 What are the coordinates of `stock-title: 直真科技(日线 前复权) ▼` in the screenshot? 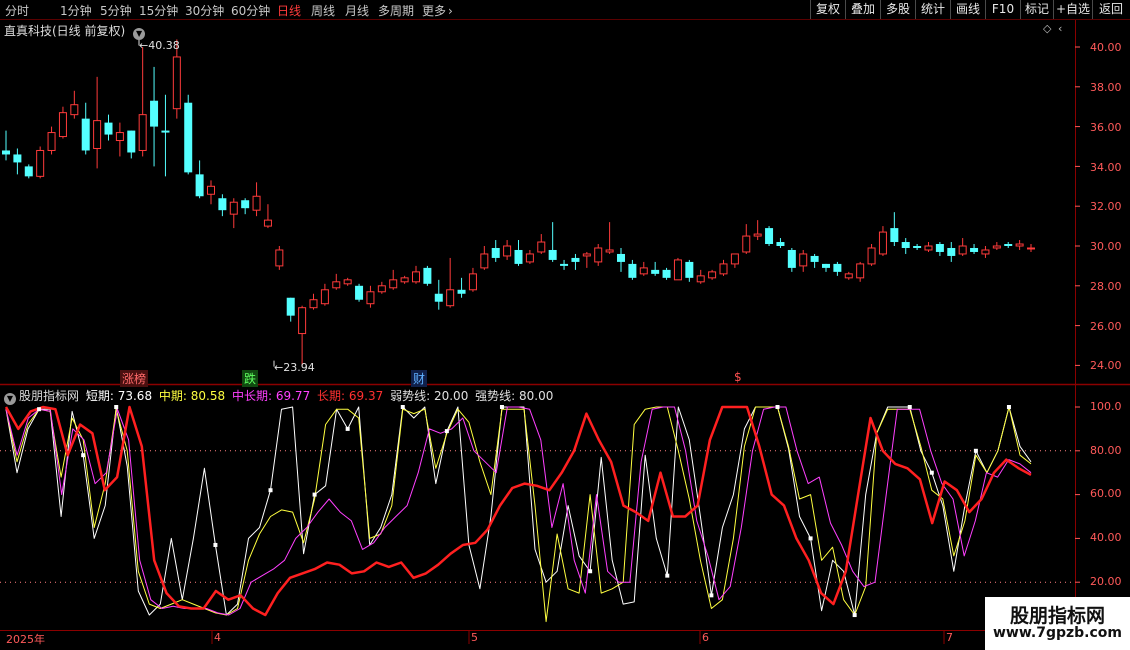 It's located at (75, 31).